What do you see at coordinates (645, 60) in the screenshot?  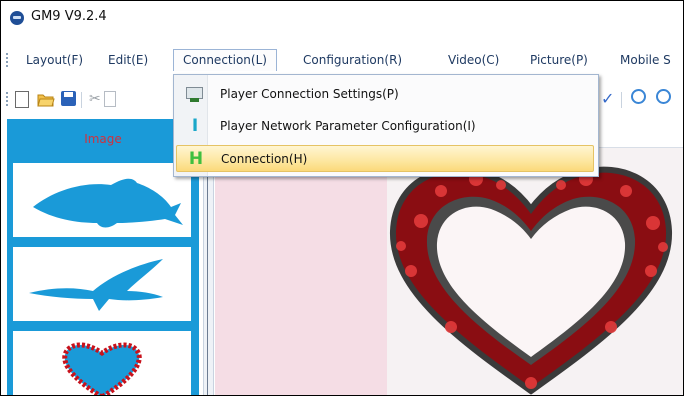 I see `menu-mobile: Mobile S` at bounding box center [645, 60].